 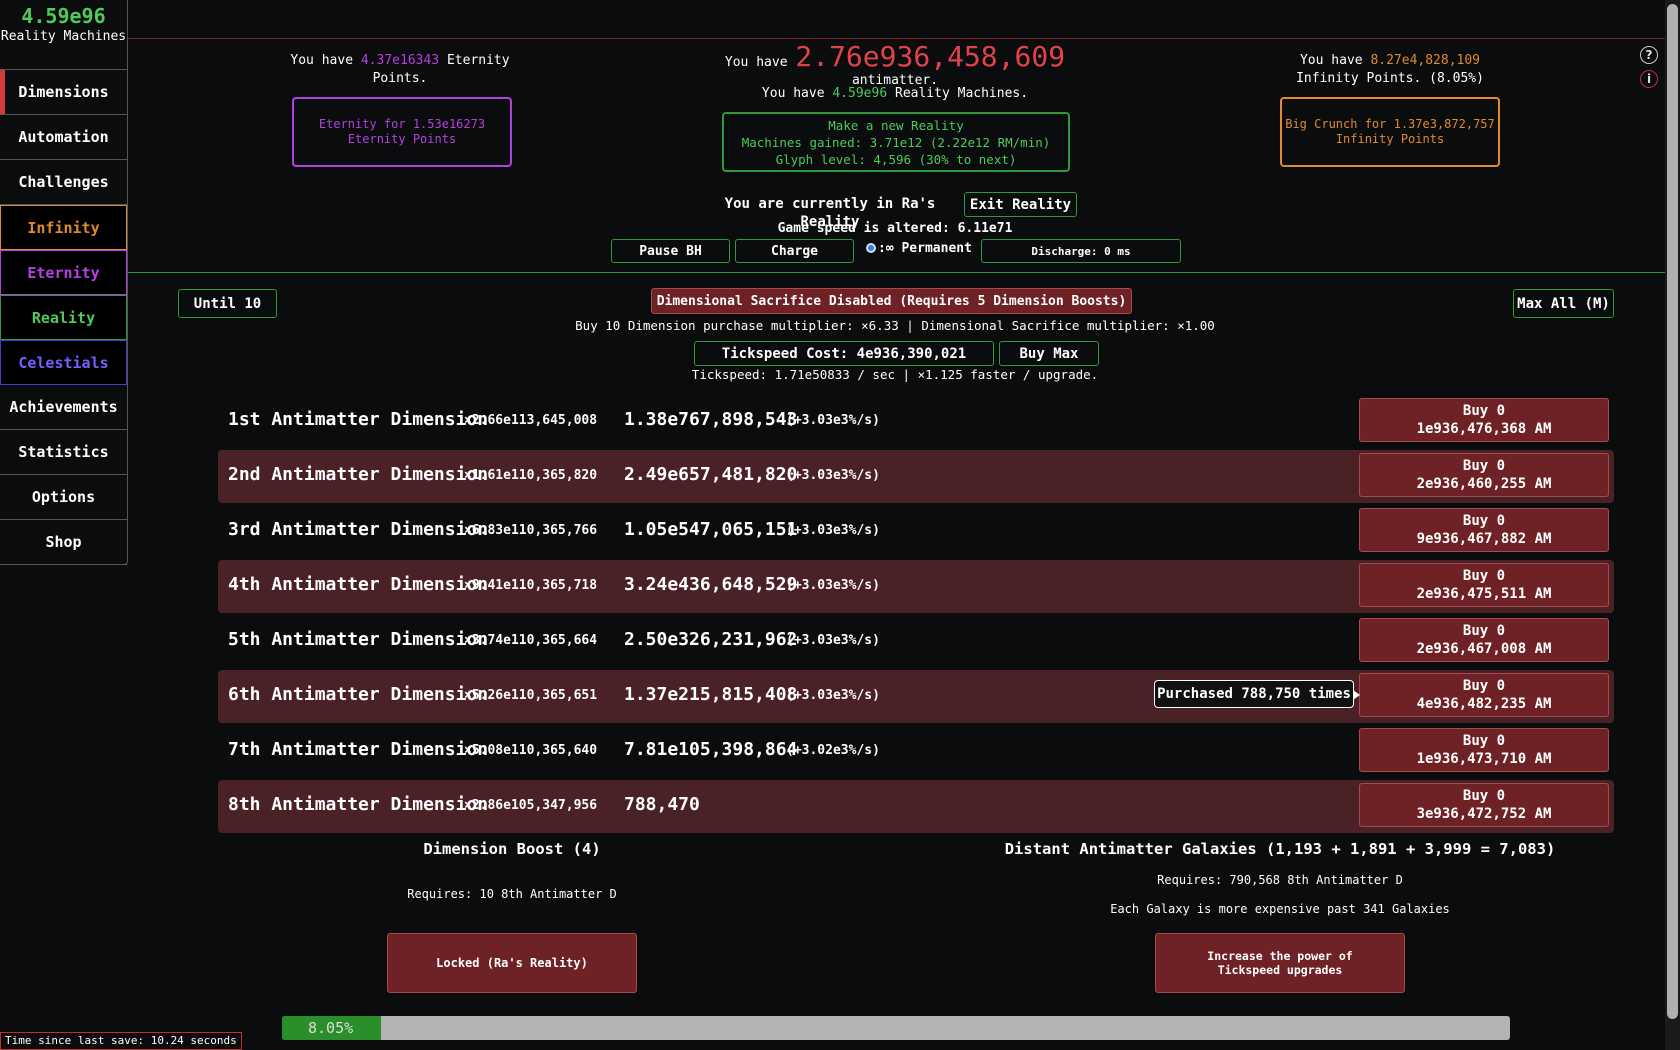 I want to click on until-10-button: Until 10, so click(x=227, y=303).